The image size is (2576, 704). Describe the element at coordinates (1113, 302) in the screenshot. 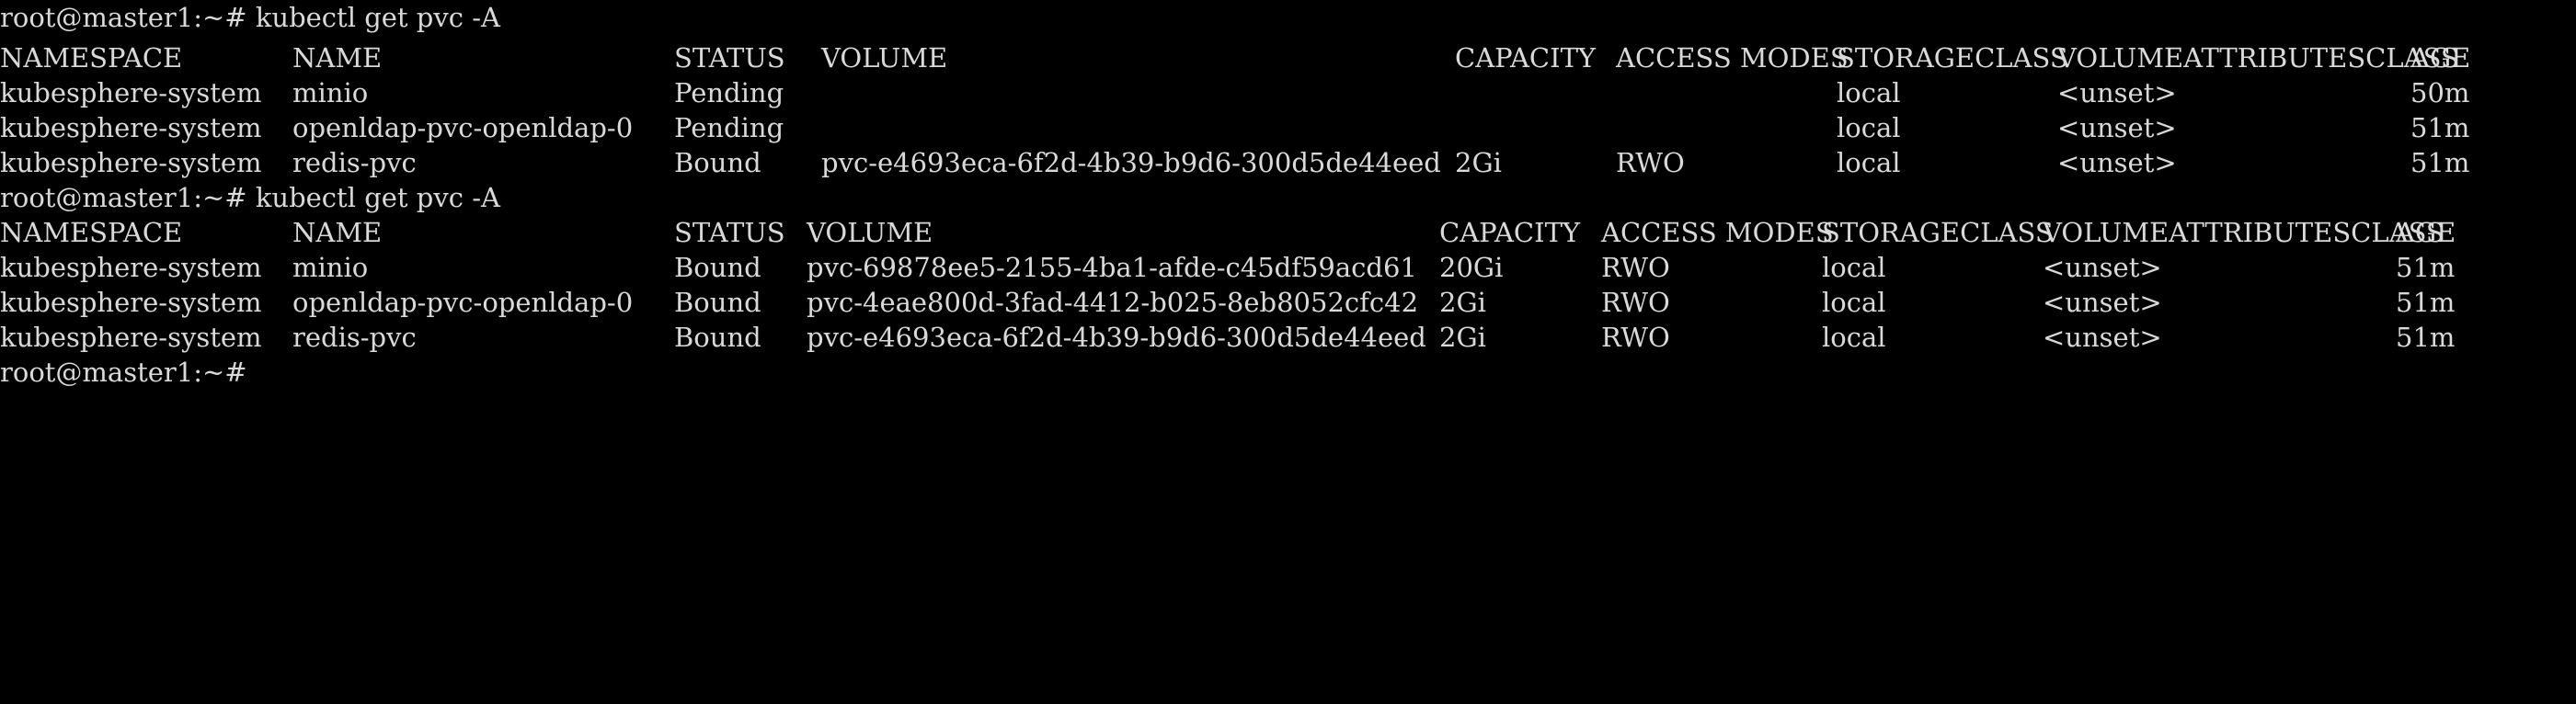

I see `cell-volume: pvc-4eae800d-3fad-4412-b025-8eb8052cfc42` at that location.